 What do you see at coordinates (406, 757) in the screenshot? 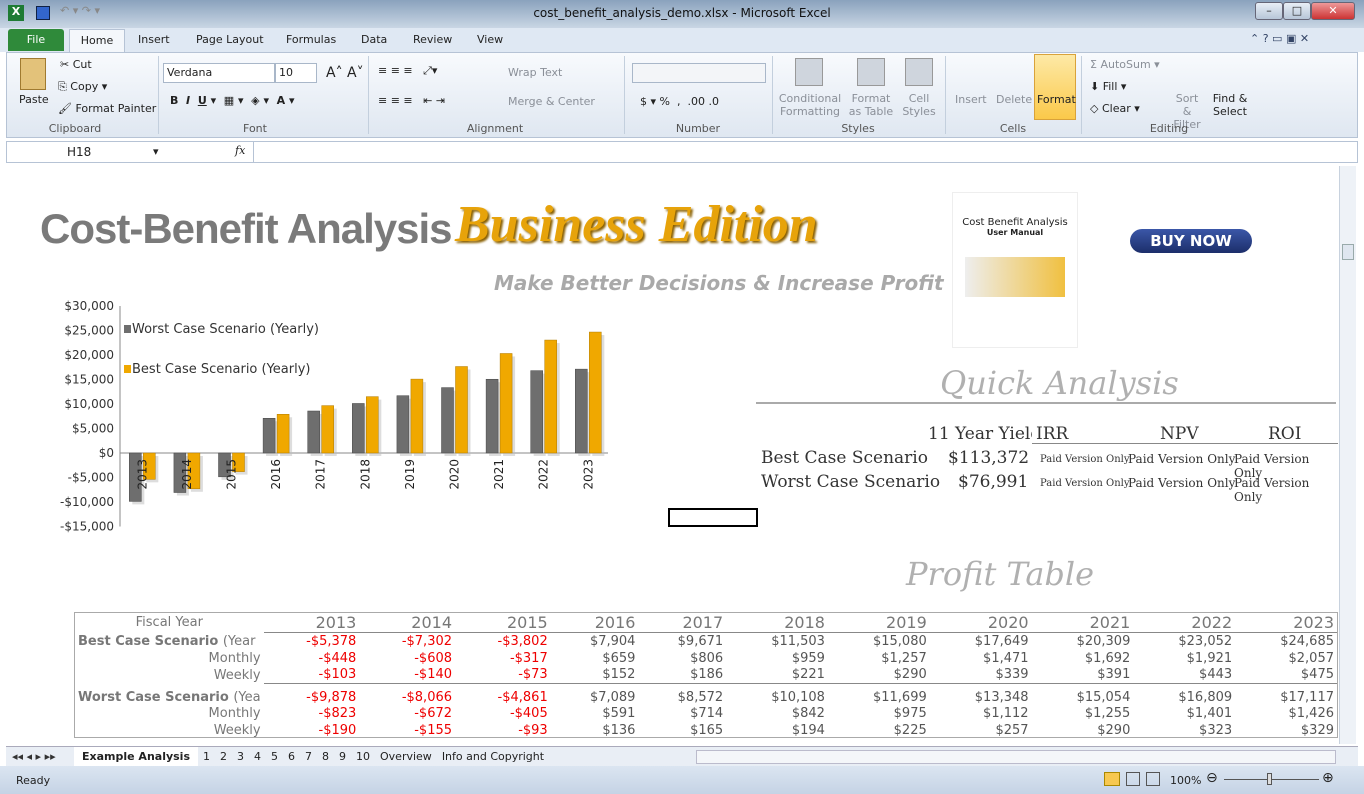
I see `sheet-tab: Overview` at bounding box center [406, 757].